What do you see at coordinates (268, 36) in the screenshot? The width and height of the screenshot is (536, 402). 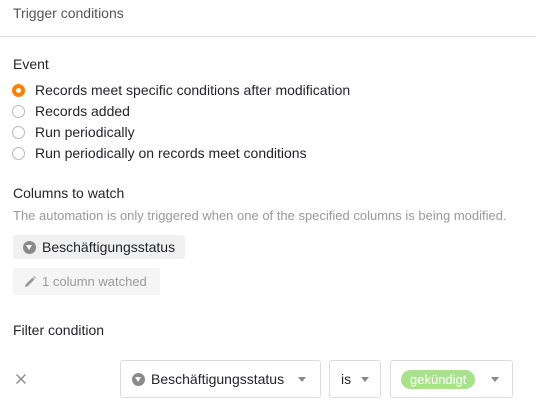 I see `header-divider` at bounding box center [268, 36].